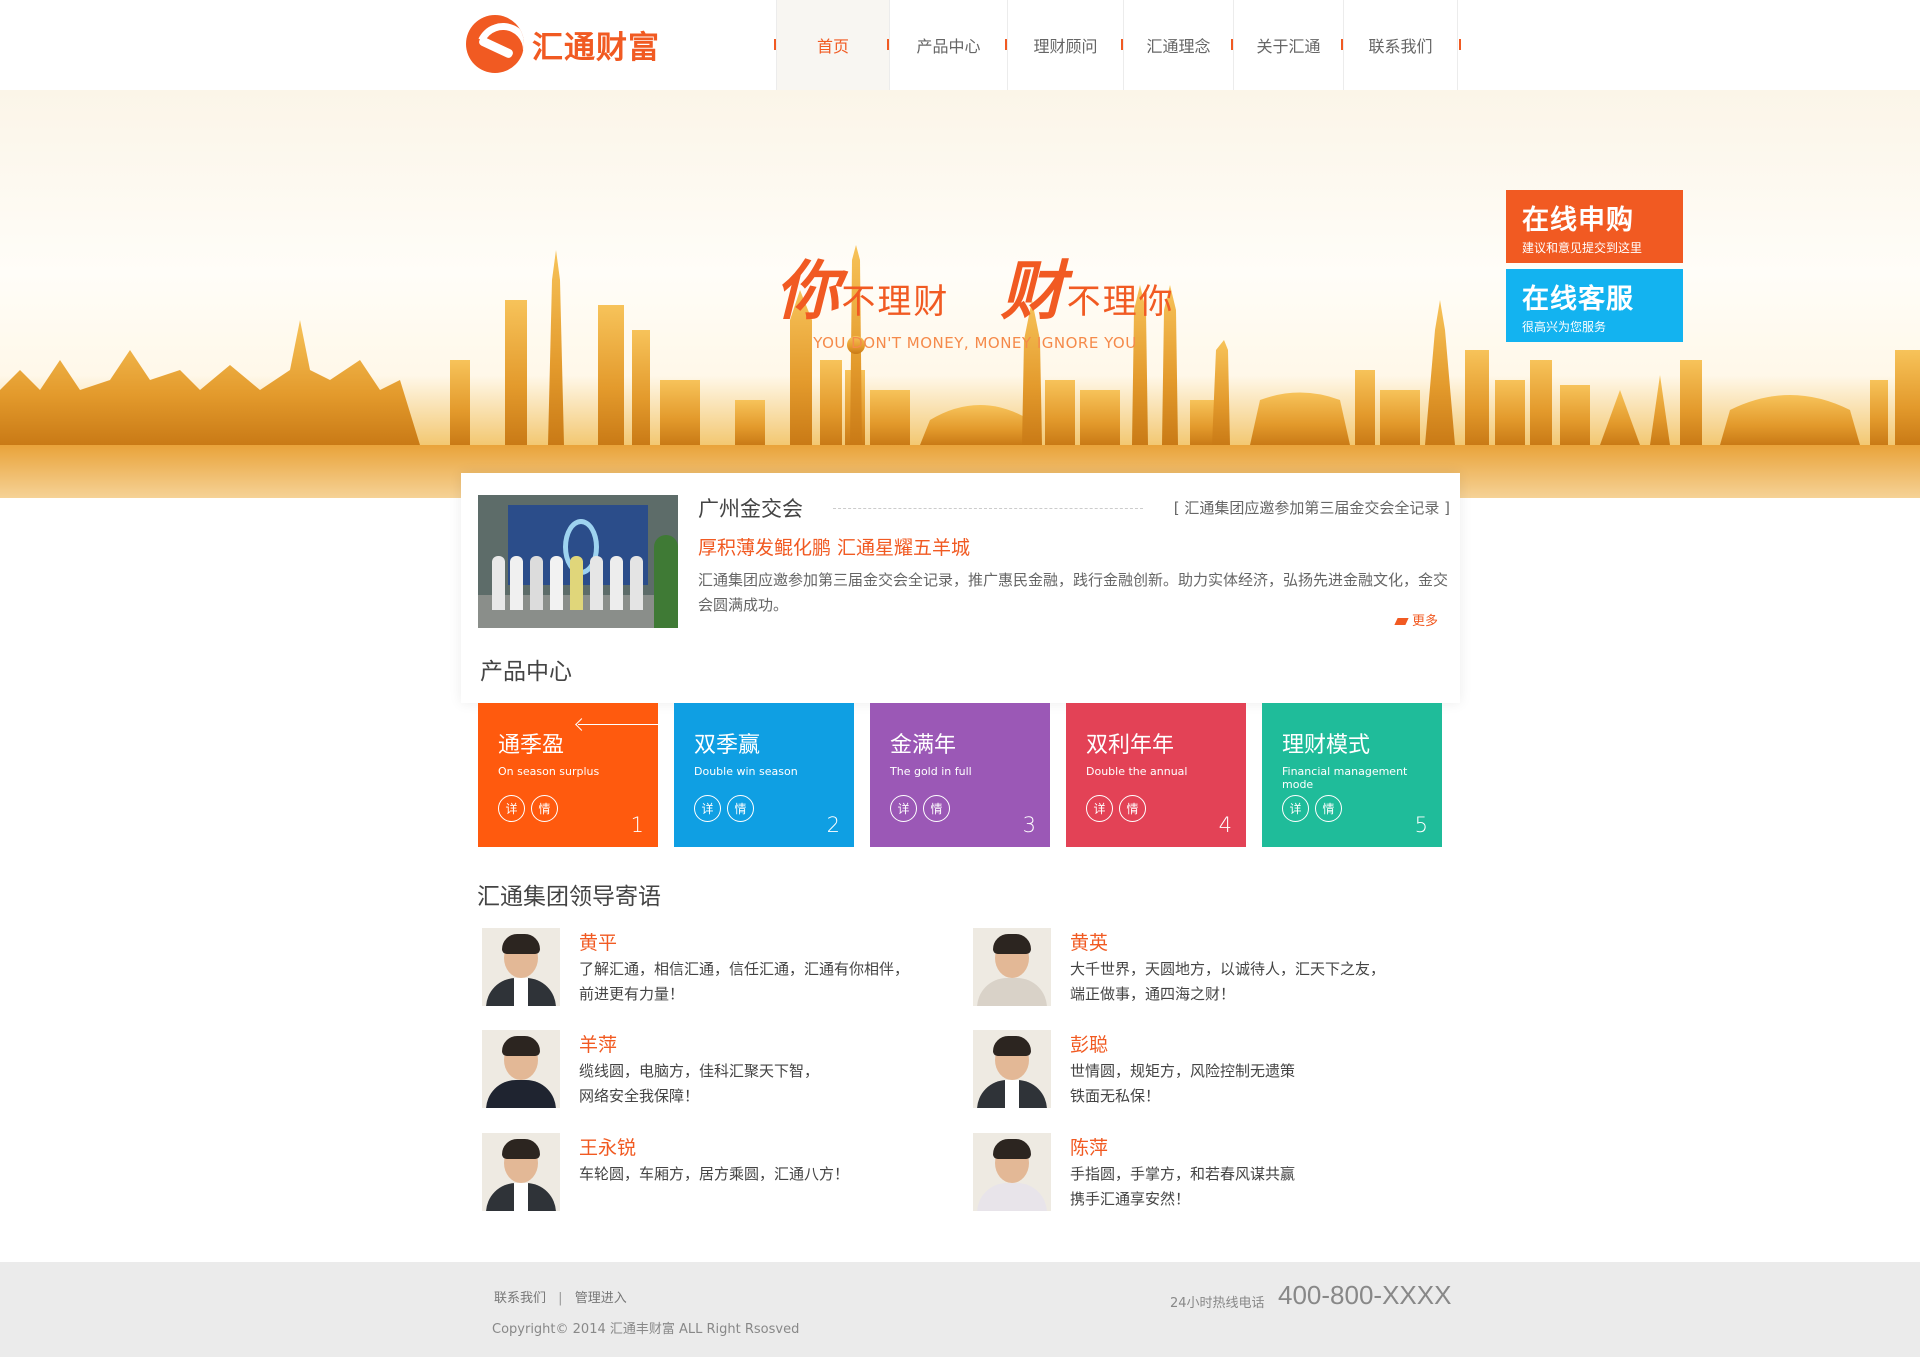 The image size is (1920, 1357). I want to click on product-name: 理财模式, so click(1326, 745).